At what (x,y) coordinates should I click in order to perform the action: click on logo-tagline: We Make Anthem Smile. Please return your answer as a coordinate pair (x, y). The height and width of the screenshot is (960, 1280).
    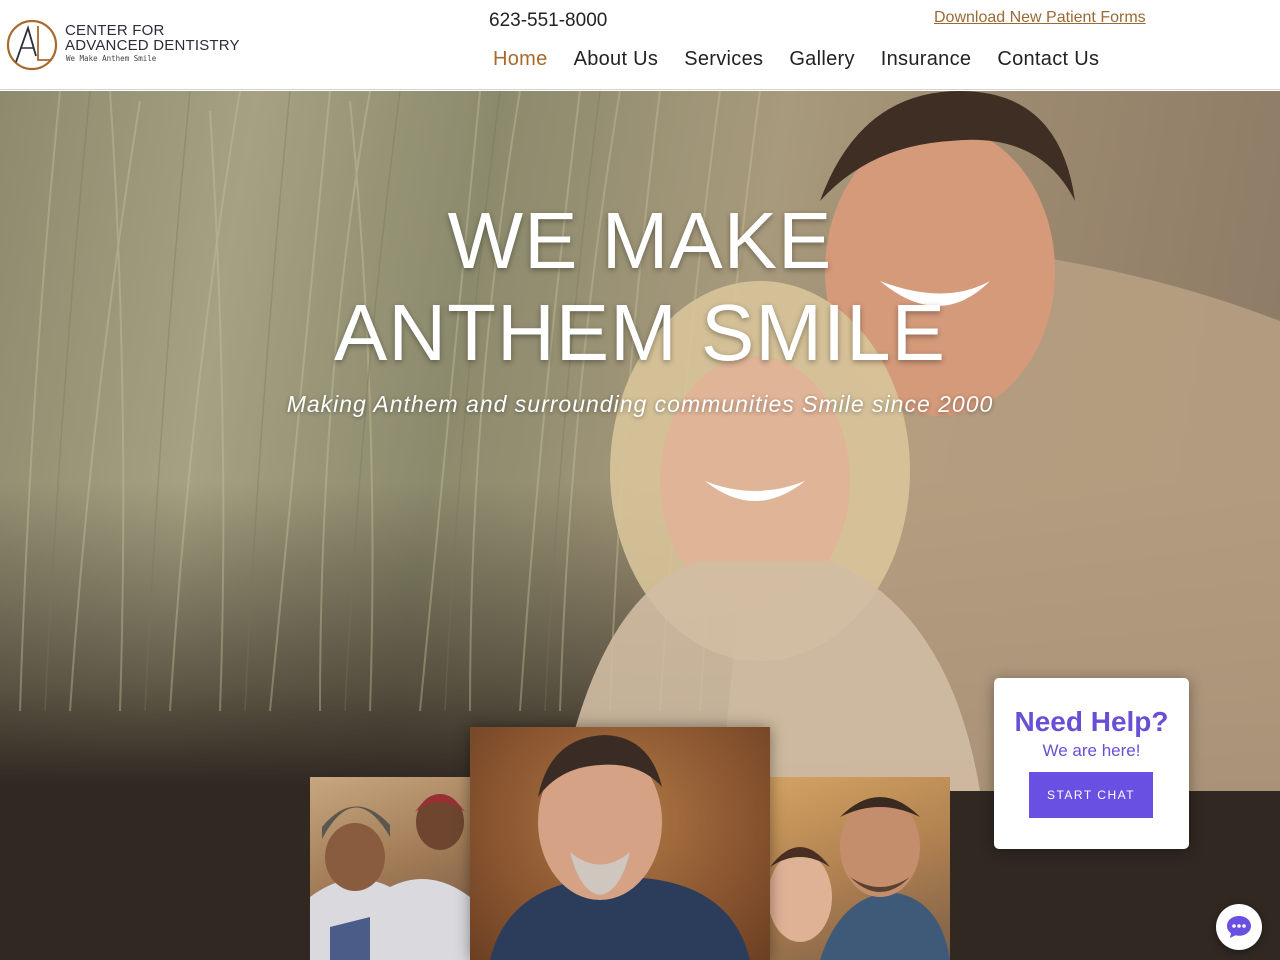
    Looking at the image, I should click on (111, 58).